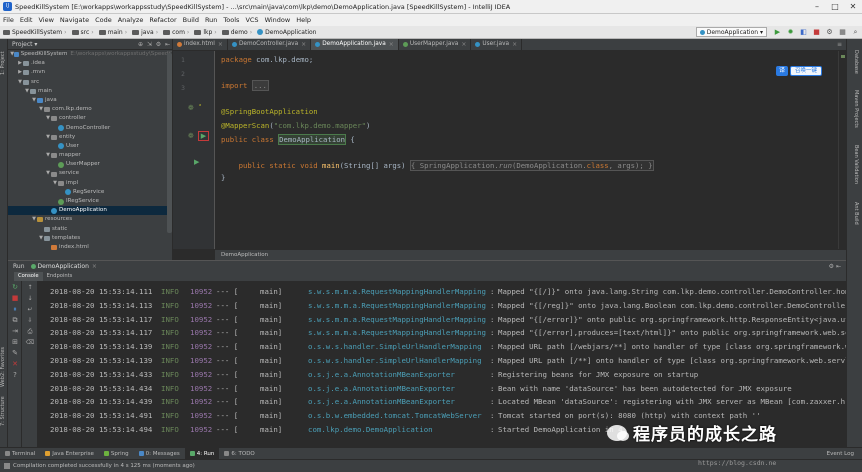  Describe the element at coordinates (159, 454) in the screenshot. I see `tool-messages: 0: Messages` at that location.